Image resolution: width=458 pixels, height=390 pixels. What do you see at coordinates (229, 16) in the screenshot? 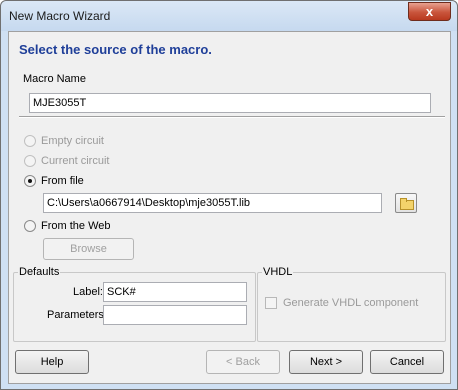
I see `title-bar: New Macro Wizard x` at bounding box center [229, 16].